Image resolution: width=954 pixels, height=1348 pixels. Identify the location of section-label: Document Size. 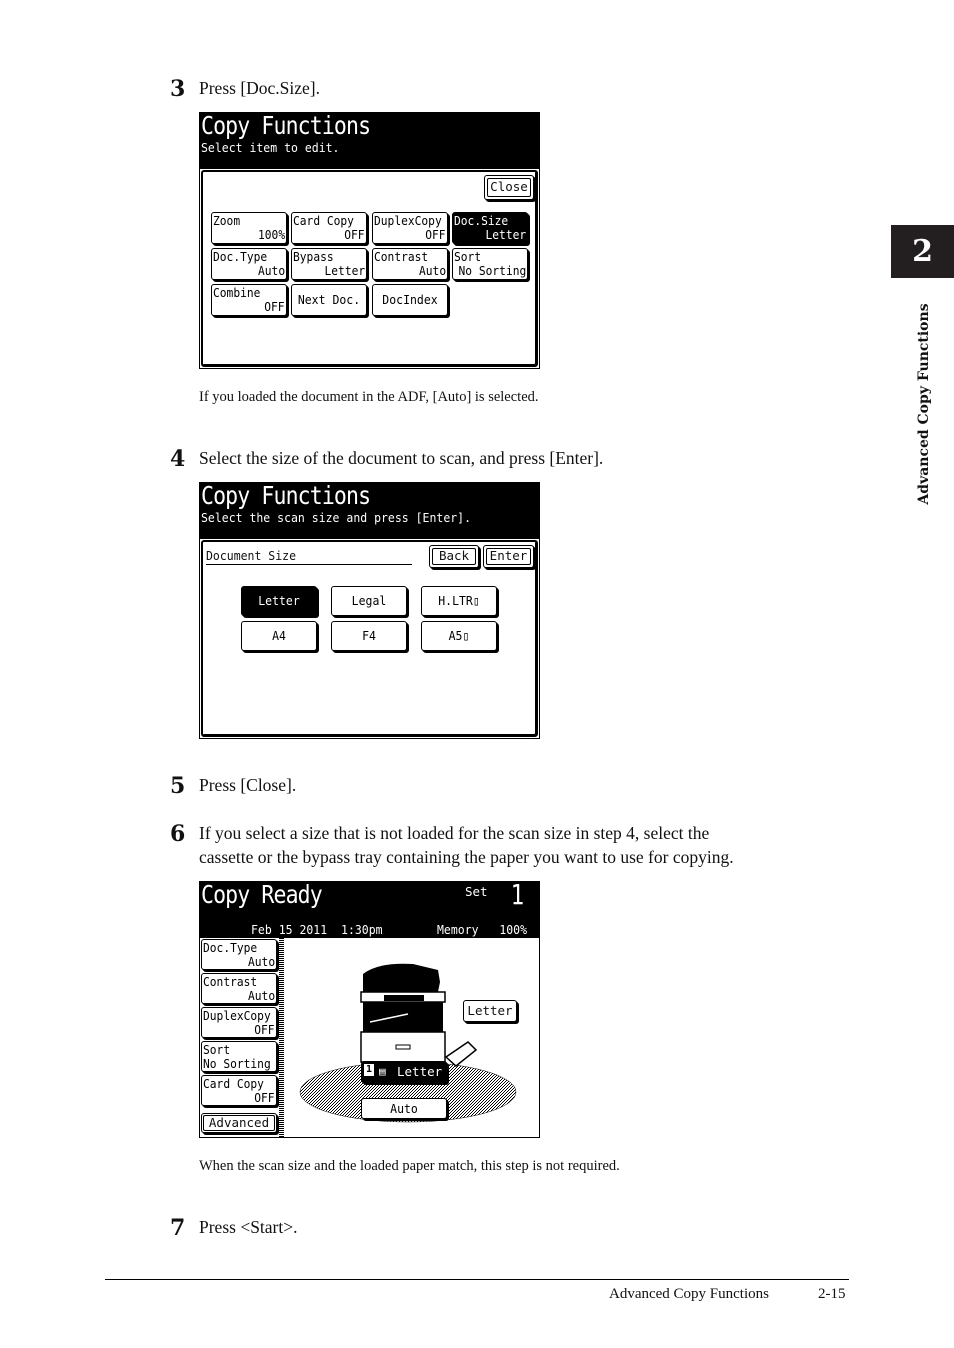
(309, 556).